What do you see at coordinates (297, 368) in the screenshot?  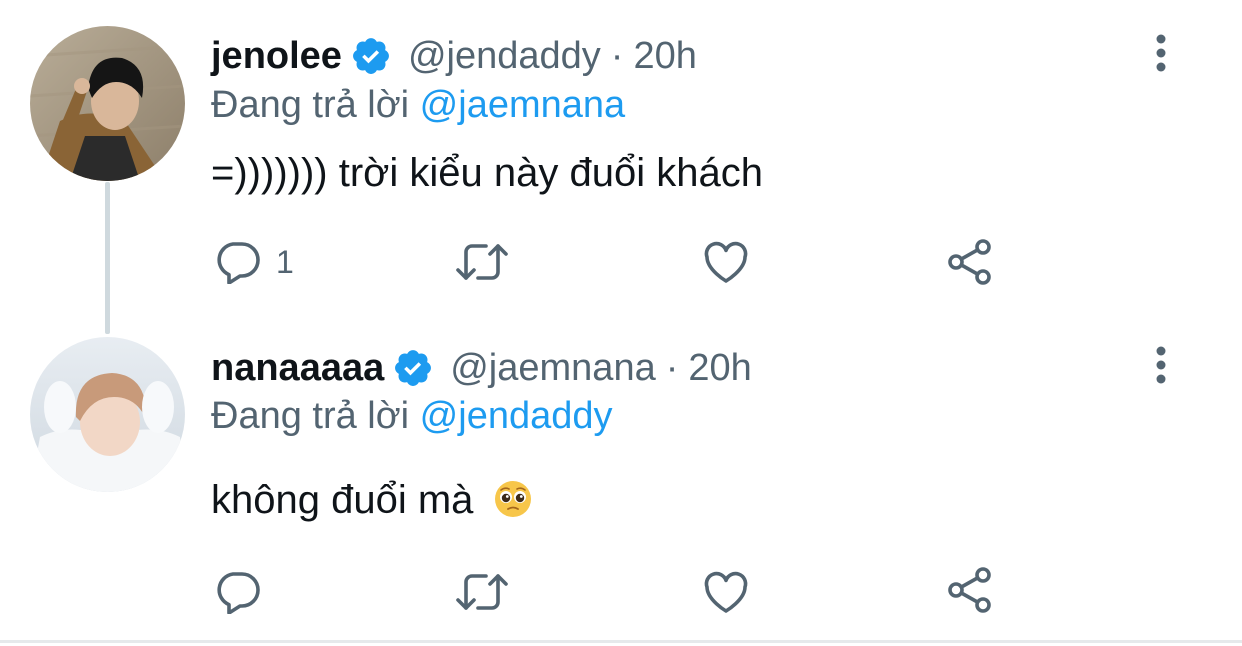 I see `display-name: nanaaaaa` at bounding box center [297, 368].